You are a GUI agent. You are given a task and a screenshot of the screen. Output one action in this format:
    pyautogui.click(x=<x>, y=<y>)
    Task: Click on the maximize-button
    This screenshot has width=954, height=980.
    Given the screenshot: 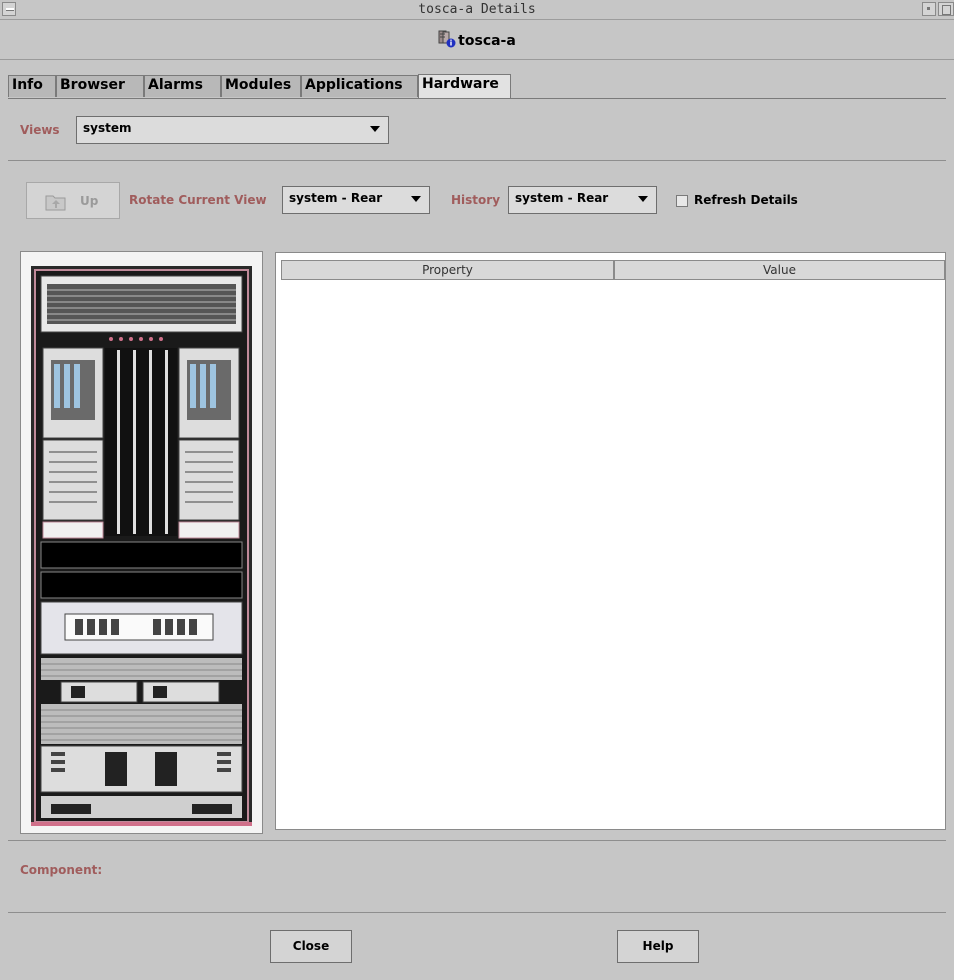 What is the action you would take?
    pyautogui.click(x=946, y=9)
    